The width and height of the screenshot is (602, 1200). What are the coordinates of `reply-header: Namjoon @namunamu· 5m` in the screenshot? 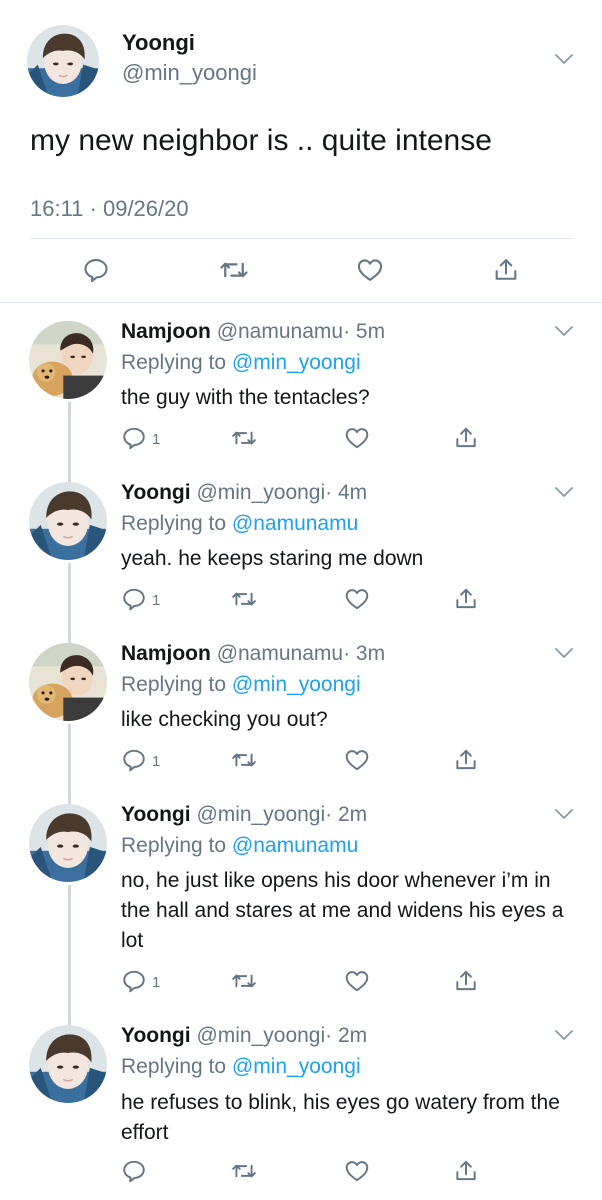 It's located at (253, 332).